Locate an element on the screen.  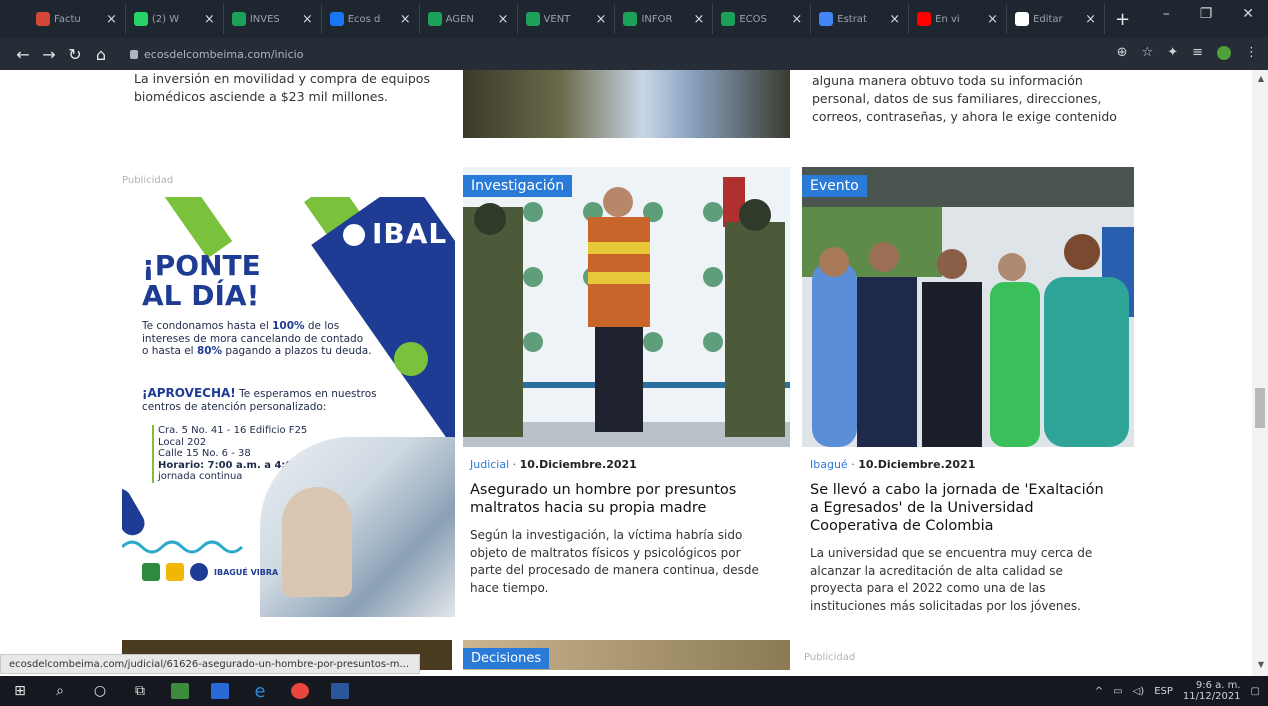
browser-tab: Factu × is located at coordinates (77, 19).